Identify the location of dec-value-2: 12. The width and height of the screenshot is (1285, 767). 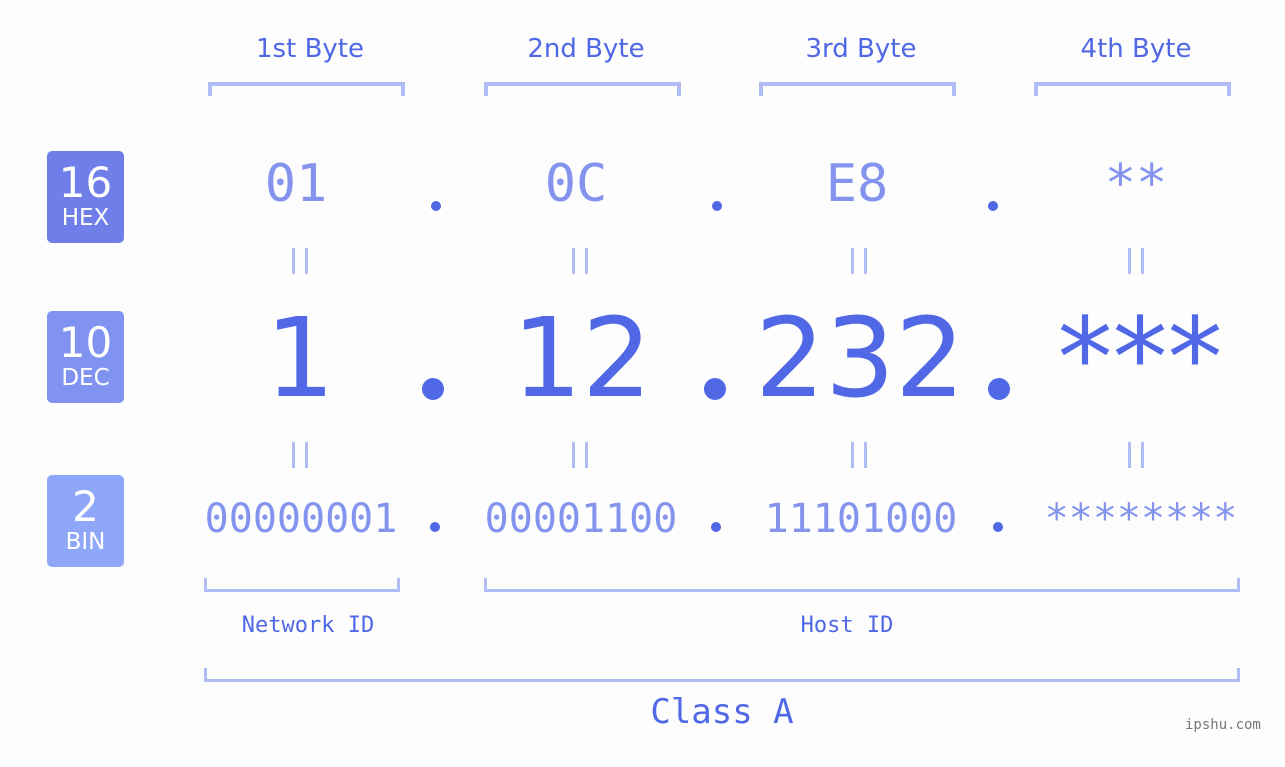
(582, 358).